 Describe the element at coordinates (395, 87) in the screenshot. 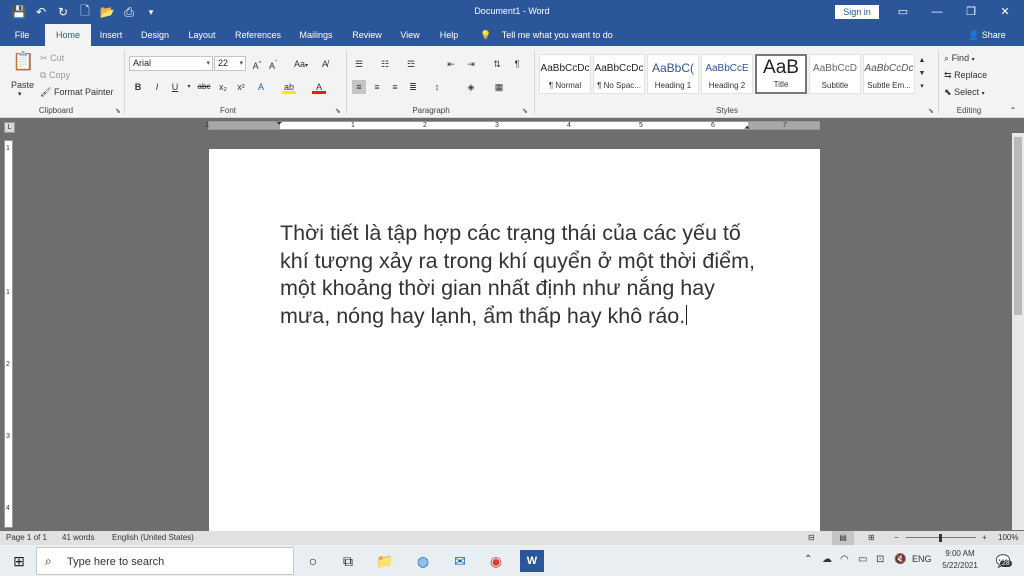

I see `align-right-icon: ≡` at that location.